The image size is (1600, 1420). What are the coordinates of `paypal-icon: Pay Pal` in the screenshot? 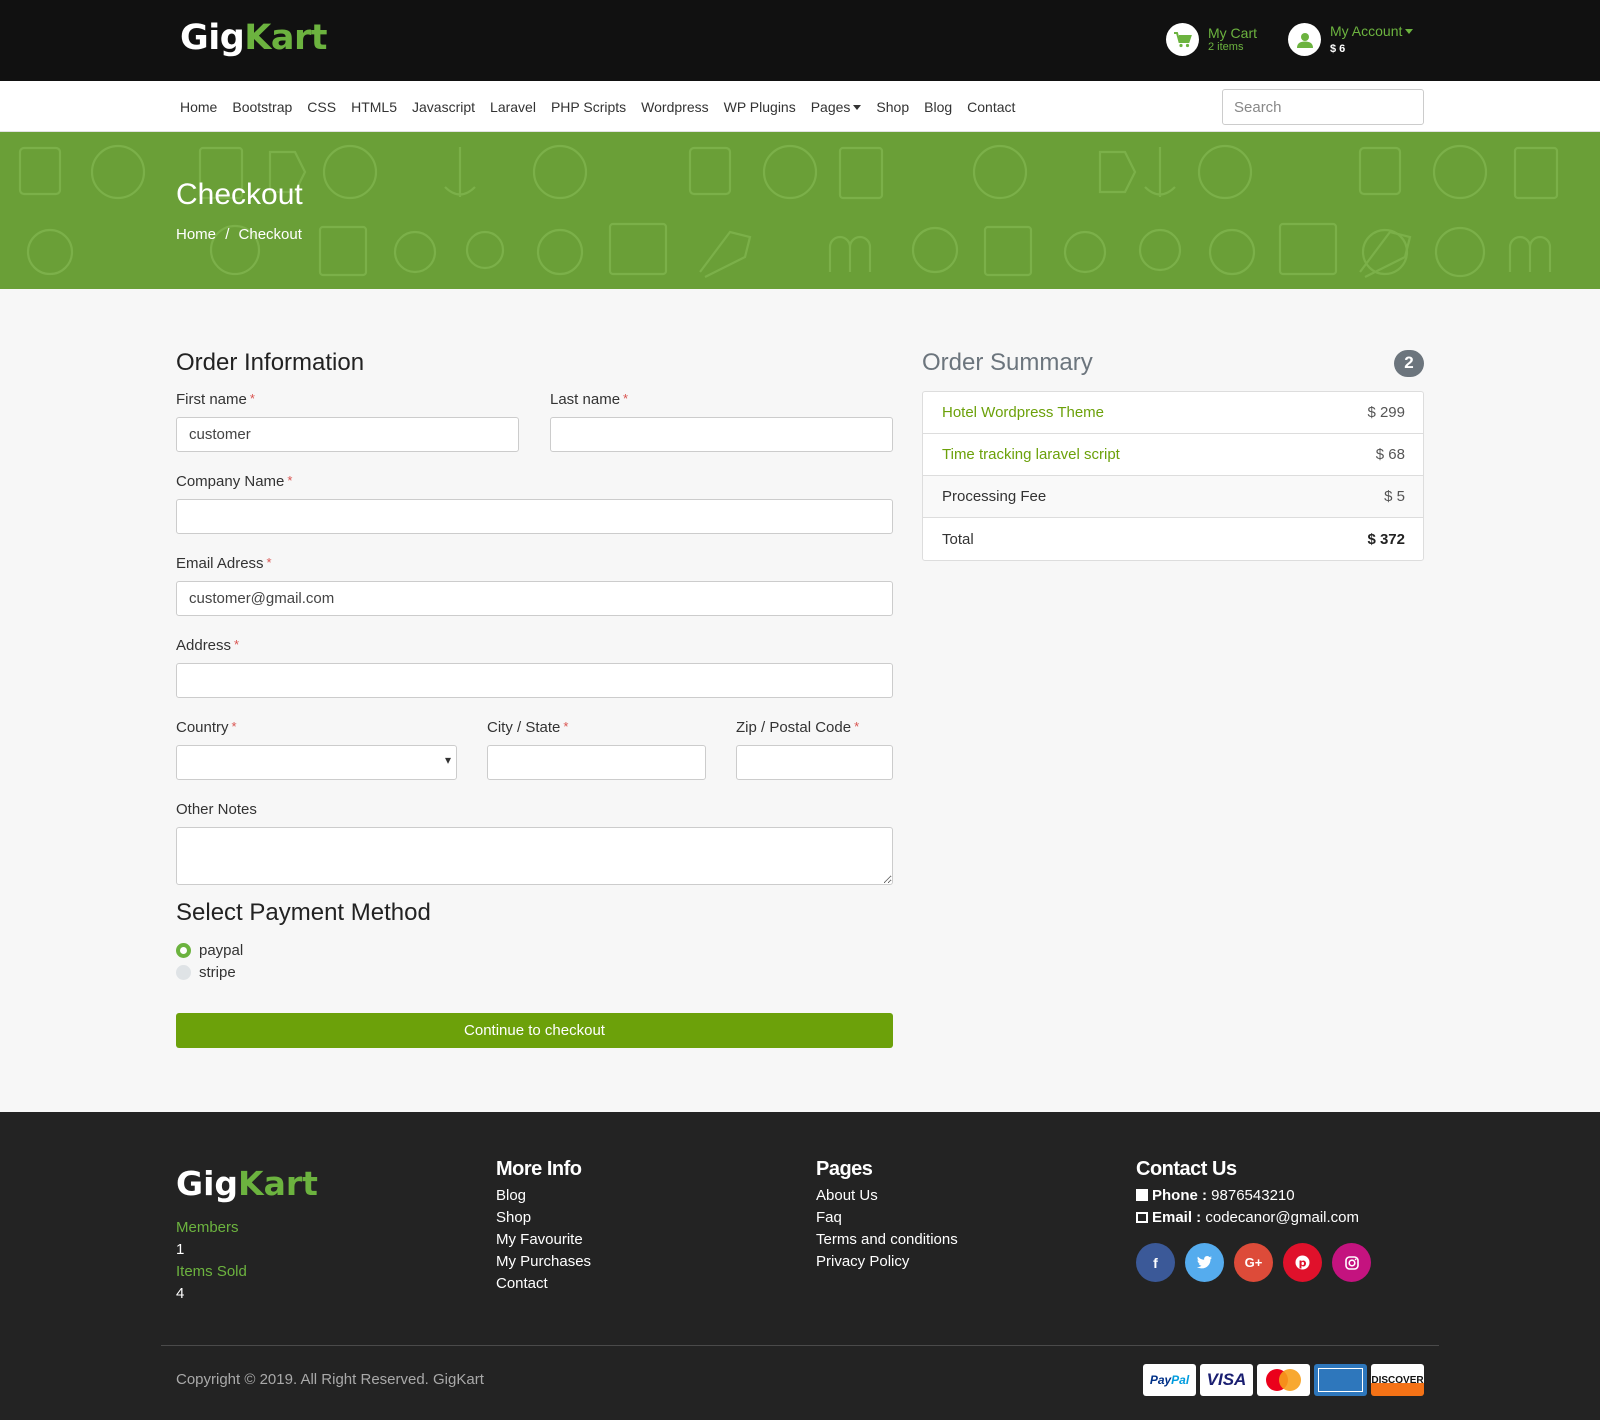 It's located at (1169, 1380).